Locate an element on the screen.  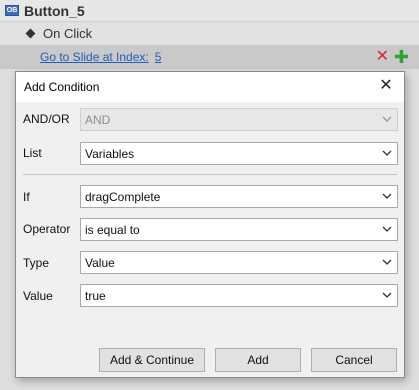
add-button: Add is located at coordinates (258, 360).